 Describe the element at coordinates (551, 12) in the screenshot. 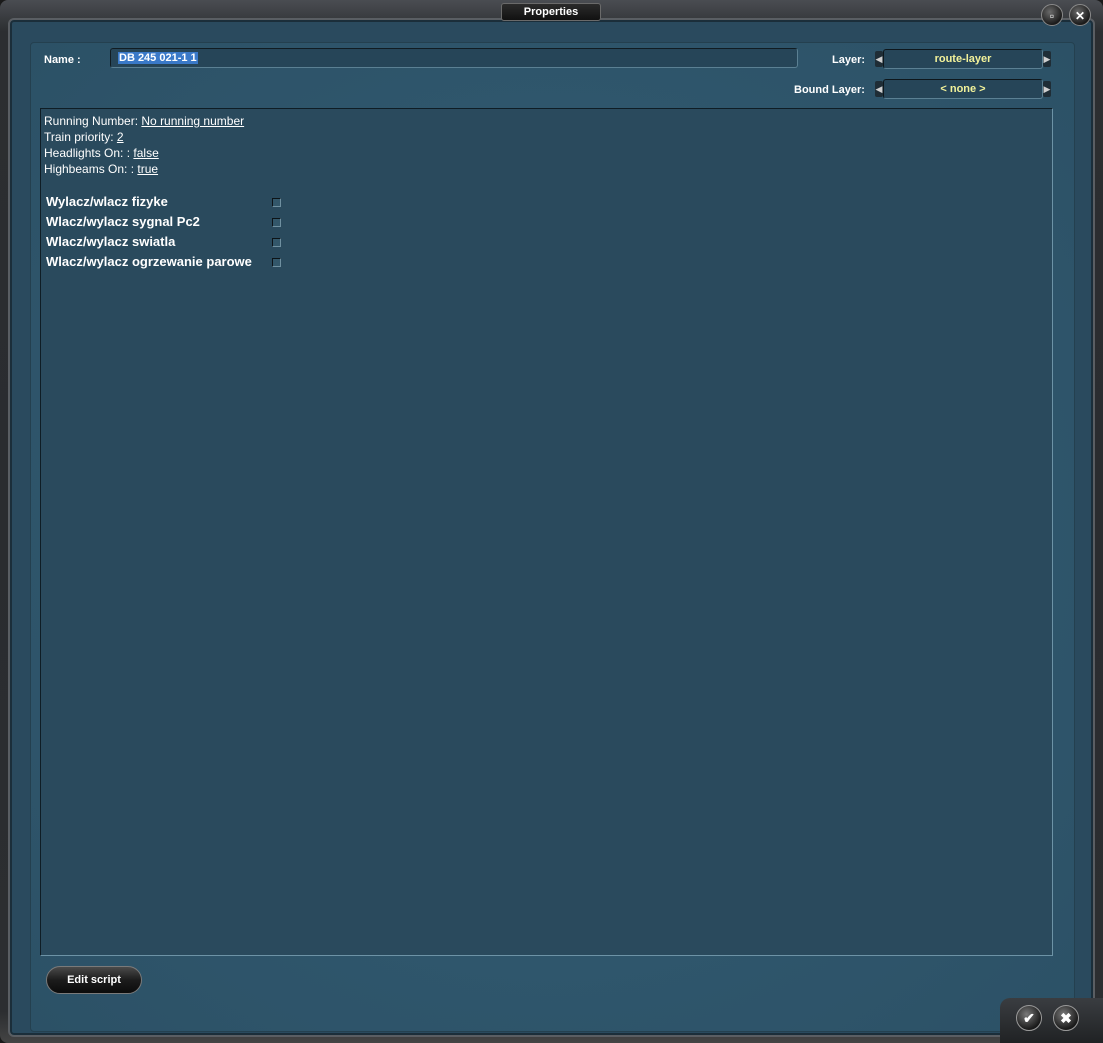

I see `window-title: Properties` at that location.